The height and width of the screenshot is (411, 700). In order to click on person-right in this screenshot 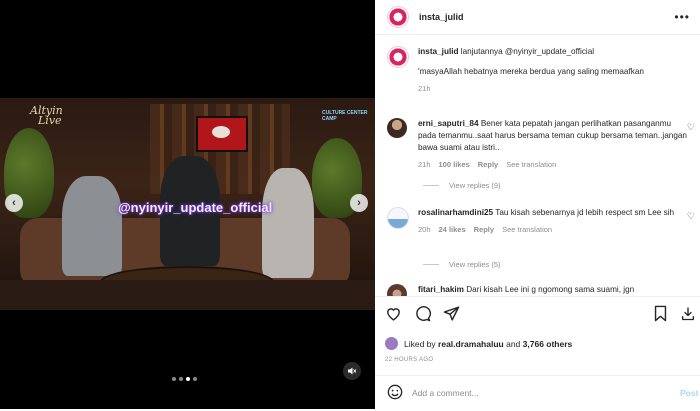, I will do `click(288, 223)`.